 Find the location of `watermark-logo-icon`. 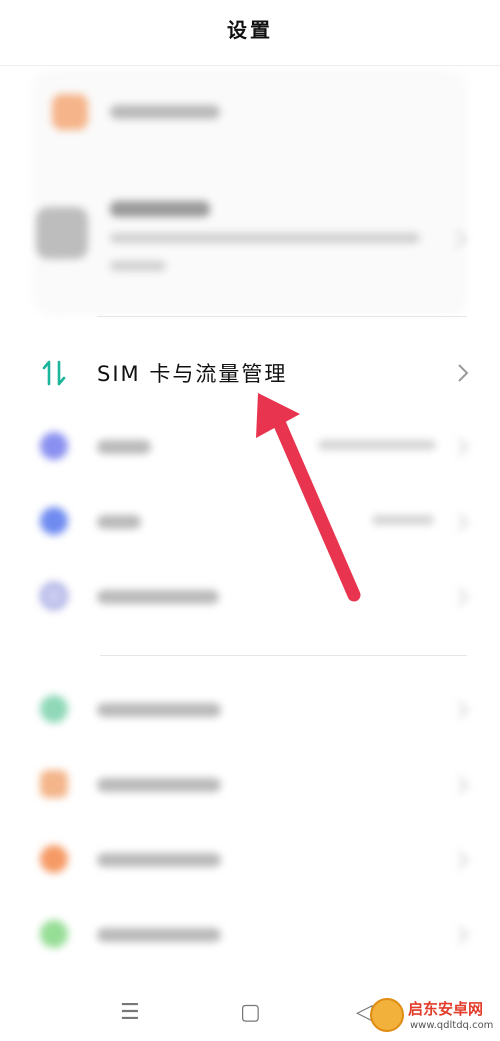

watermark-logo-icon is located at coordinates (387, 1015).